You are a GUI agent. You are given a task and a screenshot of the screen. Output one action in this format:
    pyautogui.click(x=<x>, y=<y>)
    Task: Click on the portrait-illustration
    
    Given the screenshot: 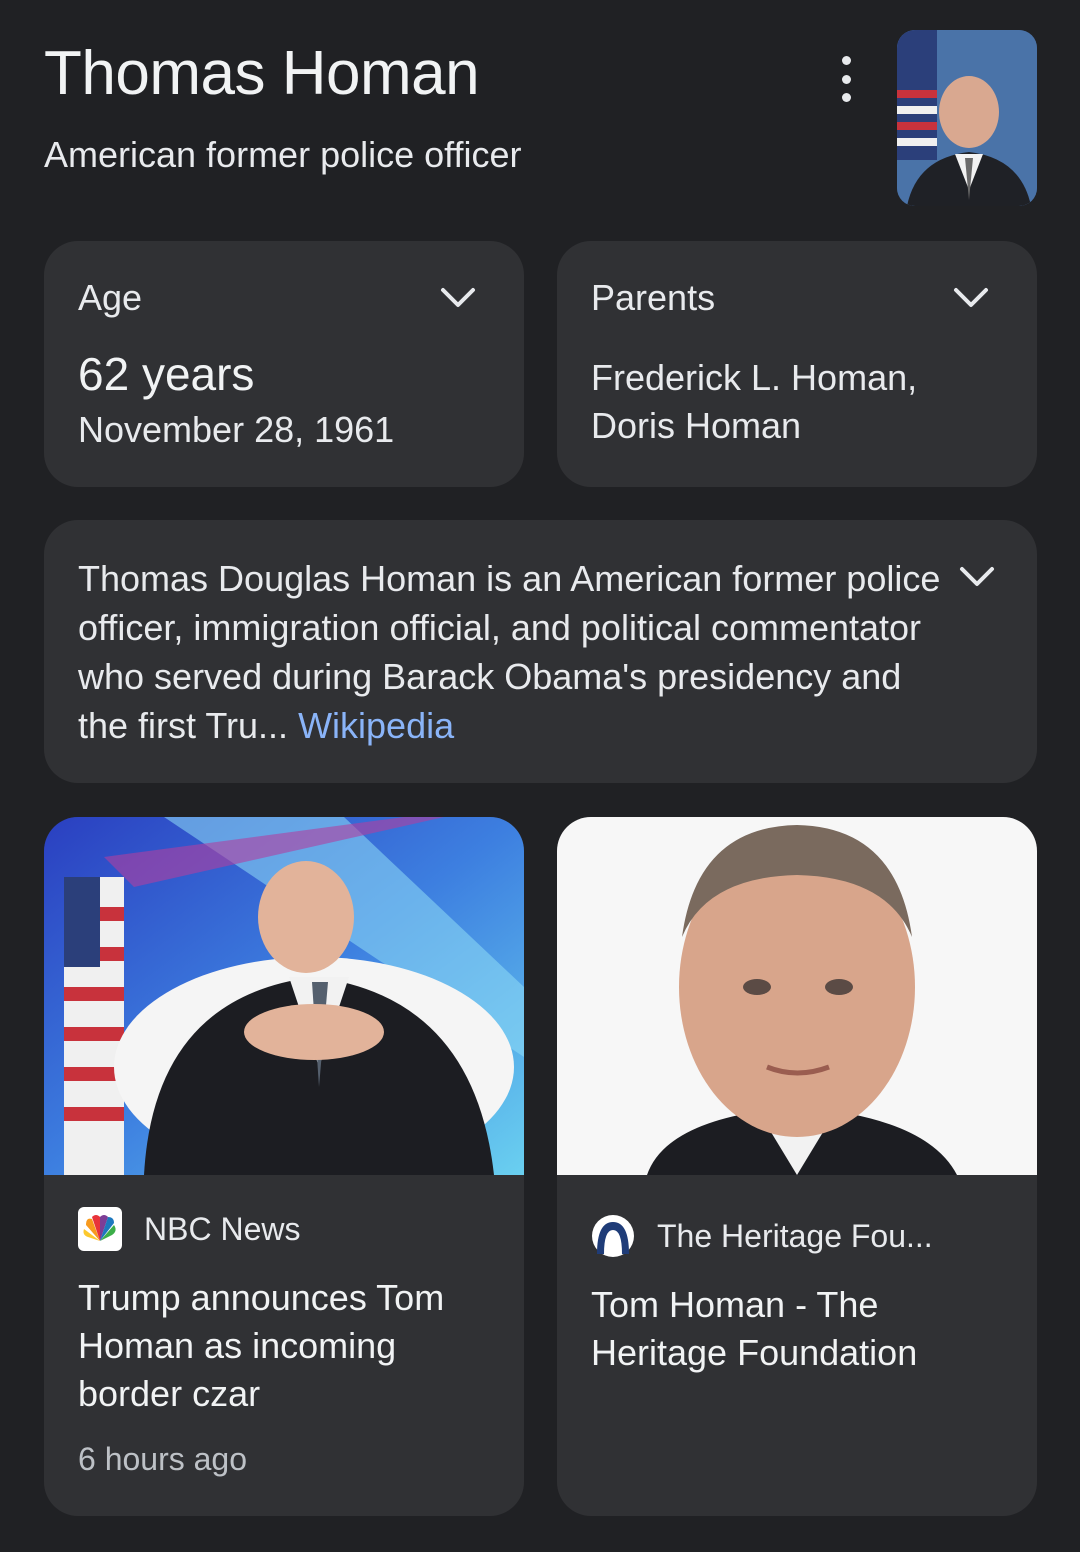 What is the action you would take?
    pyautogui.click(x=967, y=118)
    